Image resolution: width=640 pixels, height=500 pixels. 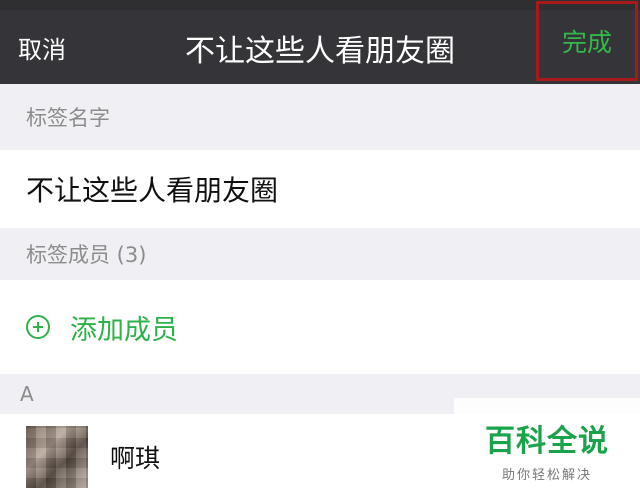 I want to click on watermark-subtitle: 助你轻松解决, so click(x=546, y=475).